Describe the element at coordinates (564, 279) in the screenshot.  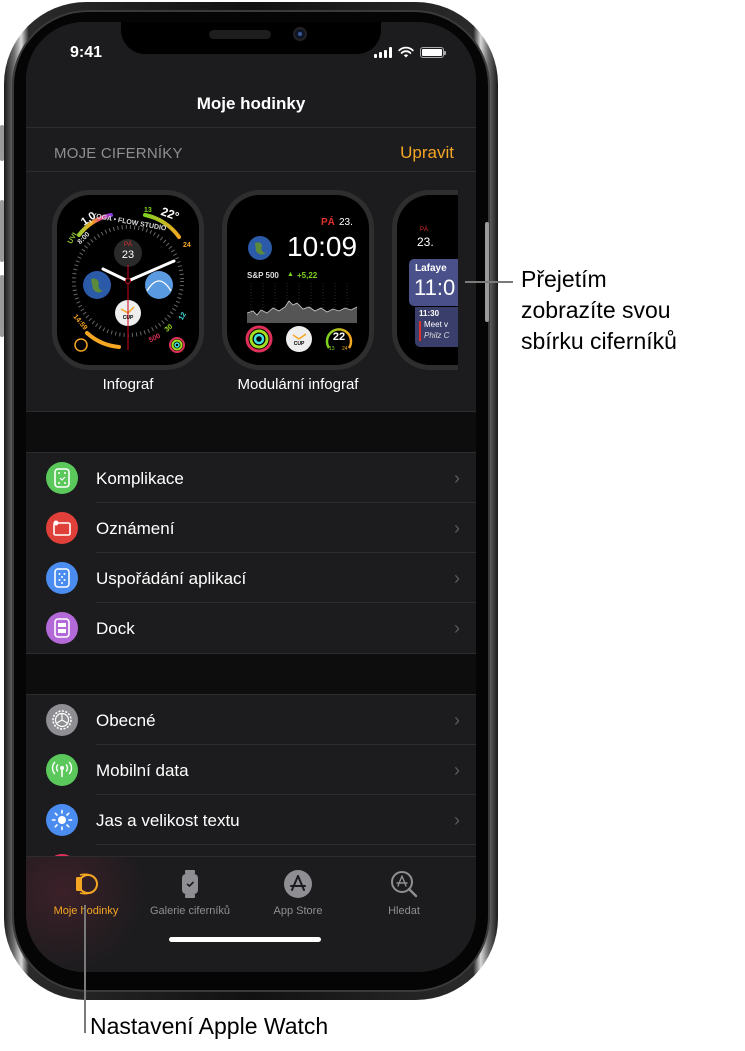
I see `callout-line-1: Přejetím` at that location.